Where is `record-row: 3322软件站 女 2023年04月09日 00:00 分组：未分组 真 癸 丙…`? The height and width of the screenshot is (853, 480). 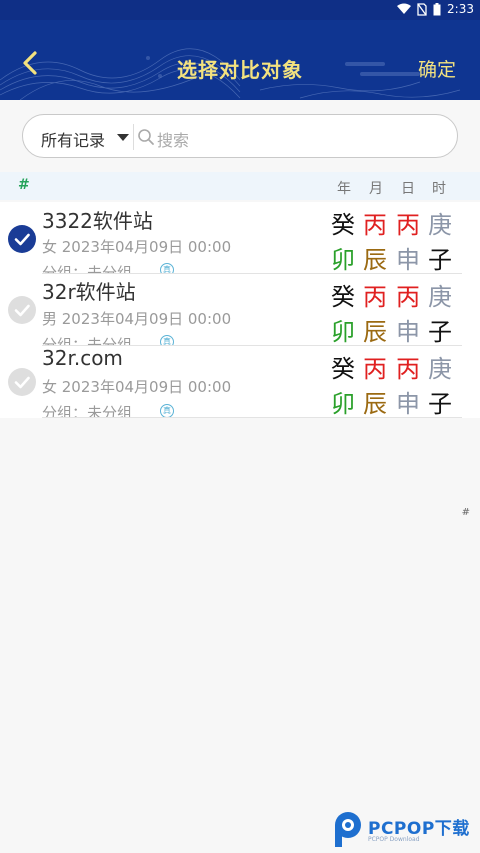 record-row: 3322软件站 女 2023年04月09日 00:00 分组：未分组 真 癸 丙… is located at coordinates (240, 238).